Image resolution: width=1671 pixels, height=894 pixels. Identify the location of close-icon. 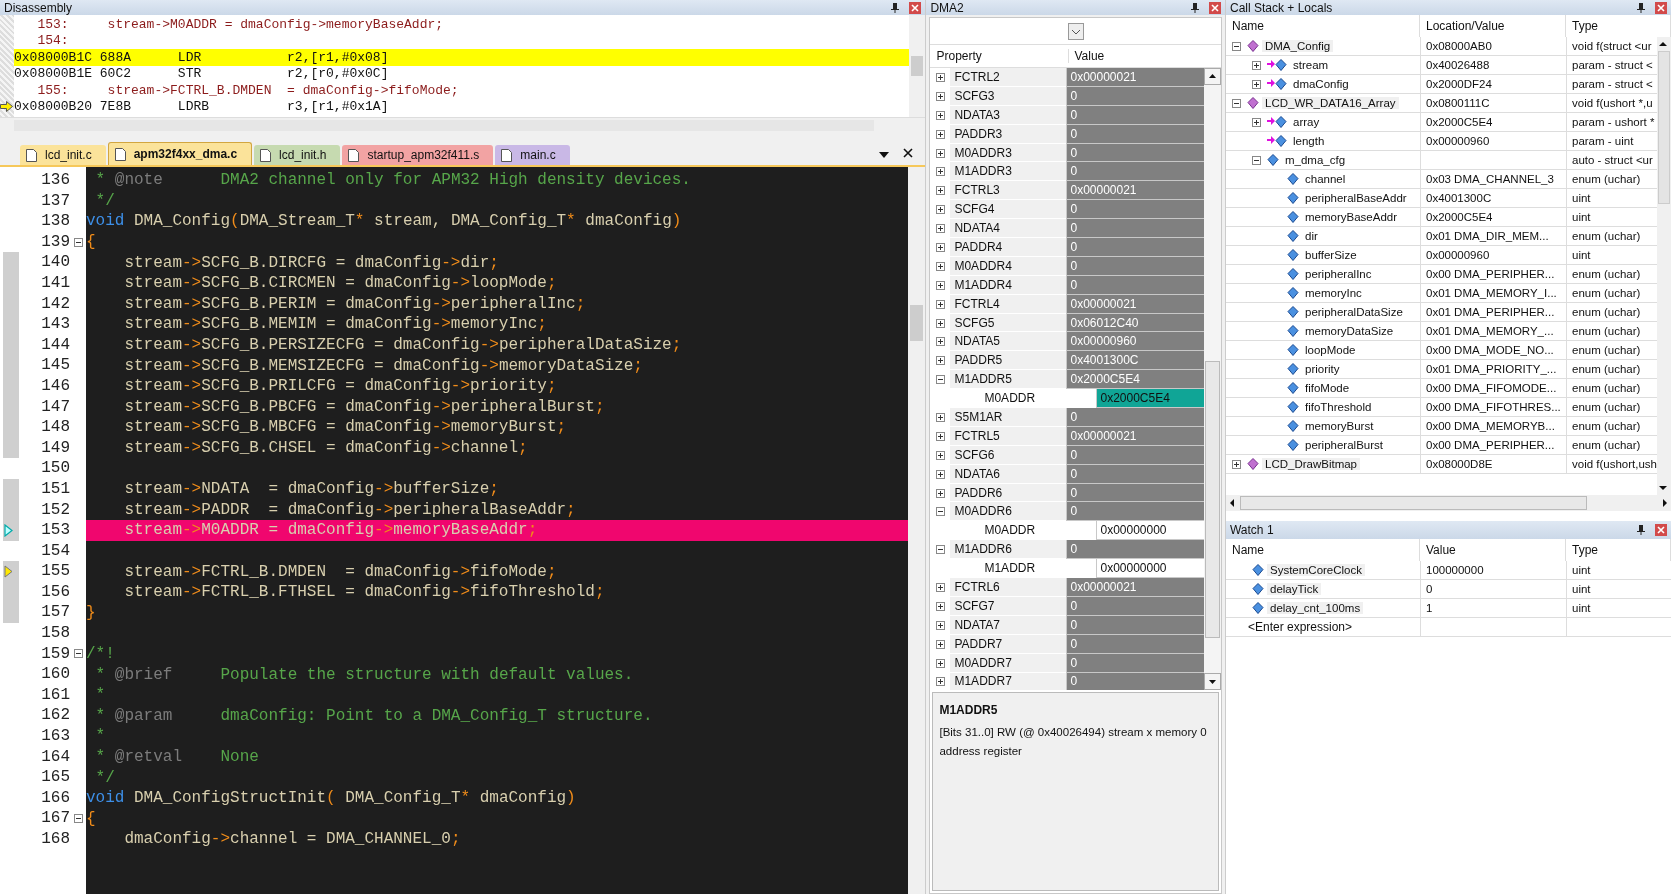
(908, 153).